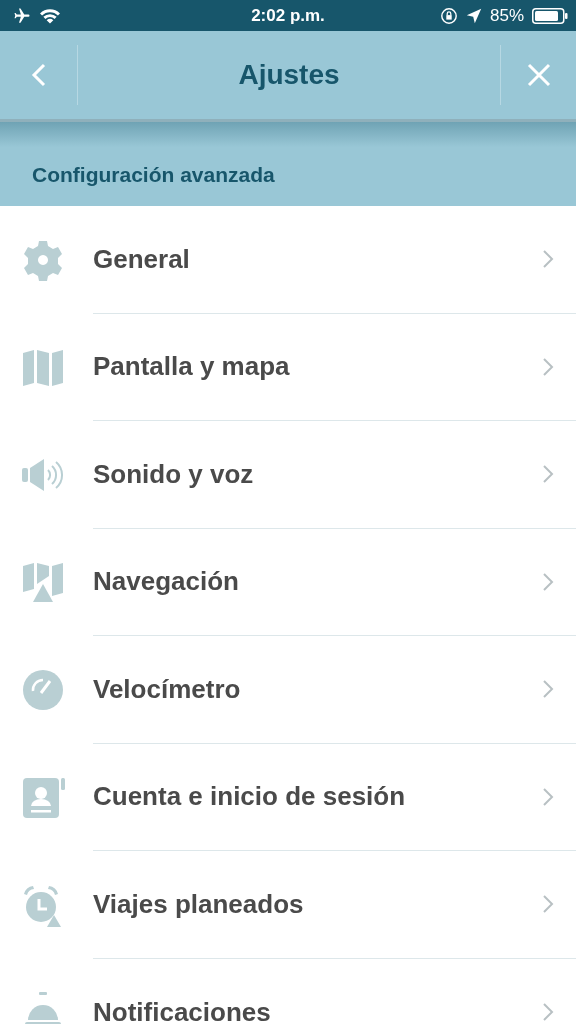 The image size is (576, 1024). Describe the element at coordinates (506, 15) in the screenshot. I see `battery-percent: 85%` at that location.